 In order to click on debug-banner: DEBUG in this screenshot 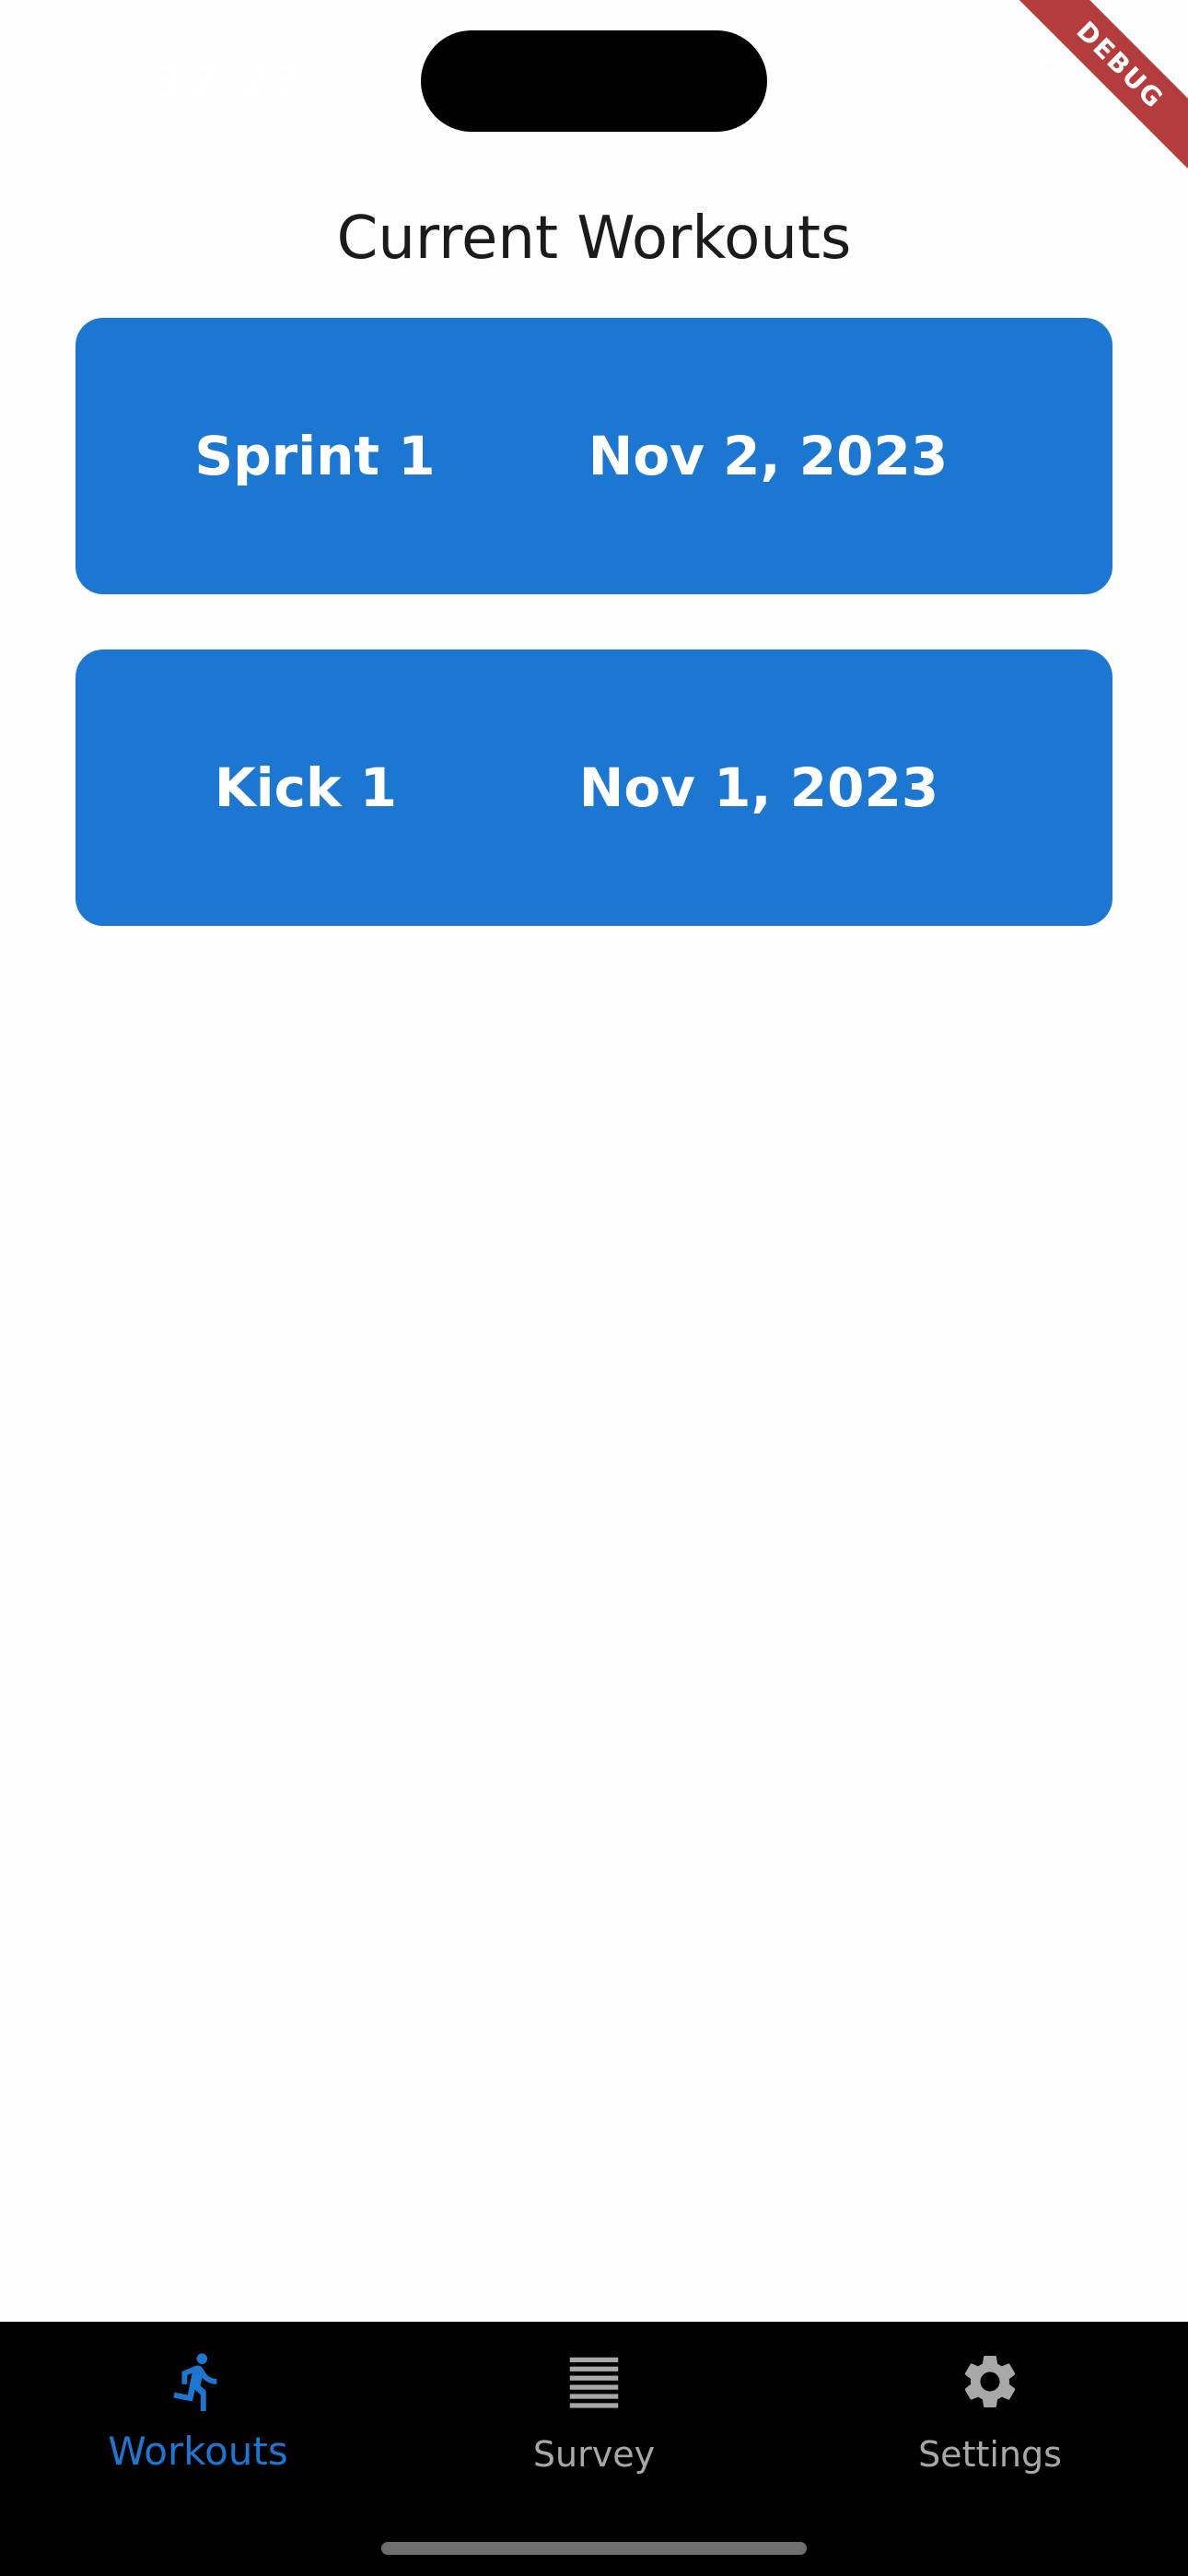, I will do `click(1096, 92)`.